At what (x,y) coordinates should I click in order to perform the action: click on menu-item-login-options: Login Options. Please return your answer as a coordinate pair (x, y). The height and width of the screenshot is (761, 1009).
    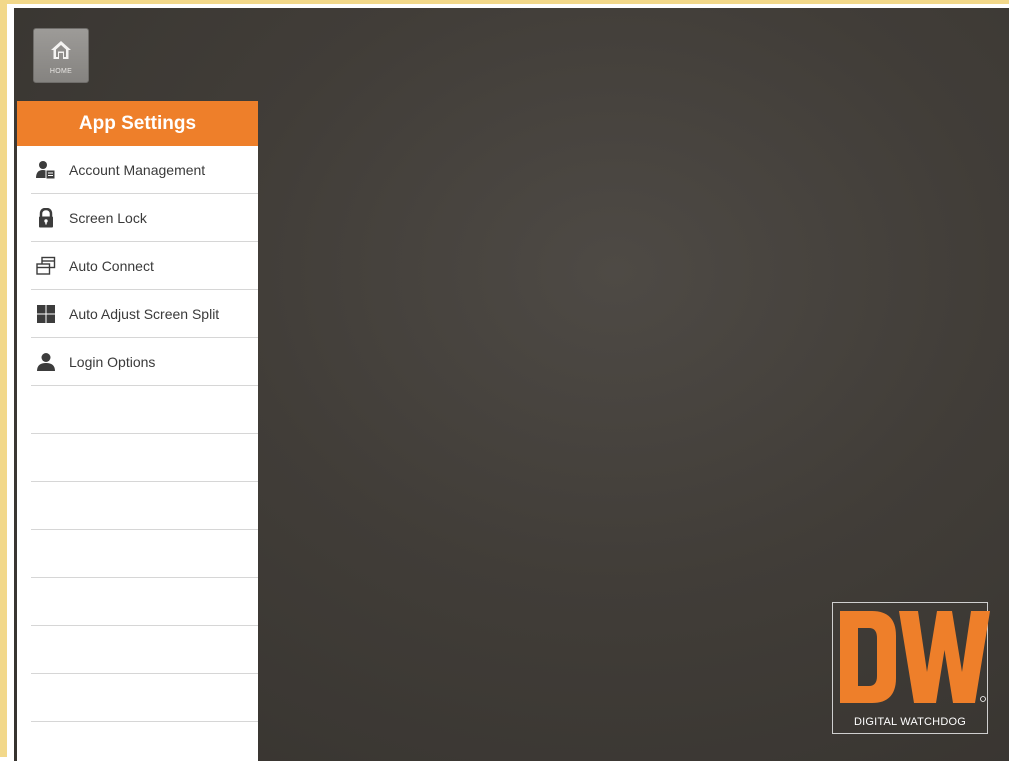
    Looking at the image, I should click on (144, 362).